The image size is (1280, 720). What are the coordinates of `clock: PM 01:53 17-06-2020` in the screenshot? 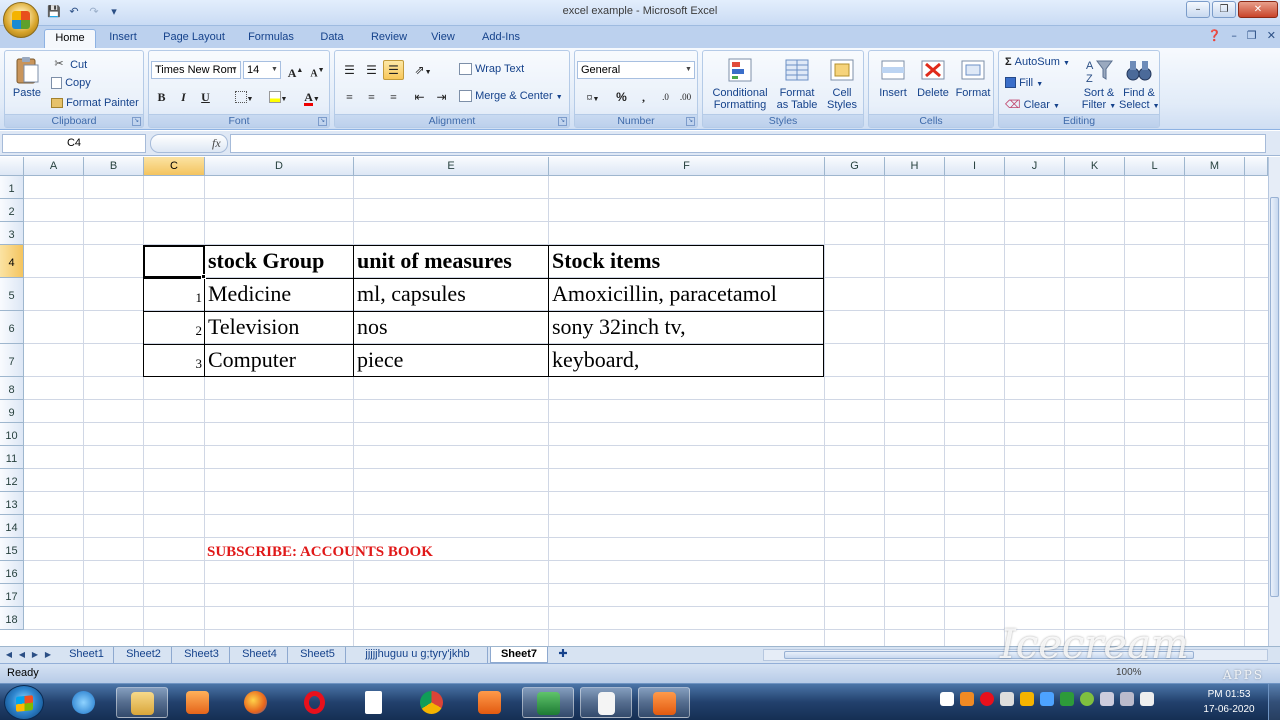 It's located at (1229, 702).